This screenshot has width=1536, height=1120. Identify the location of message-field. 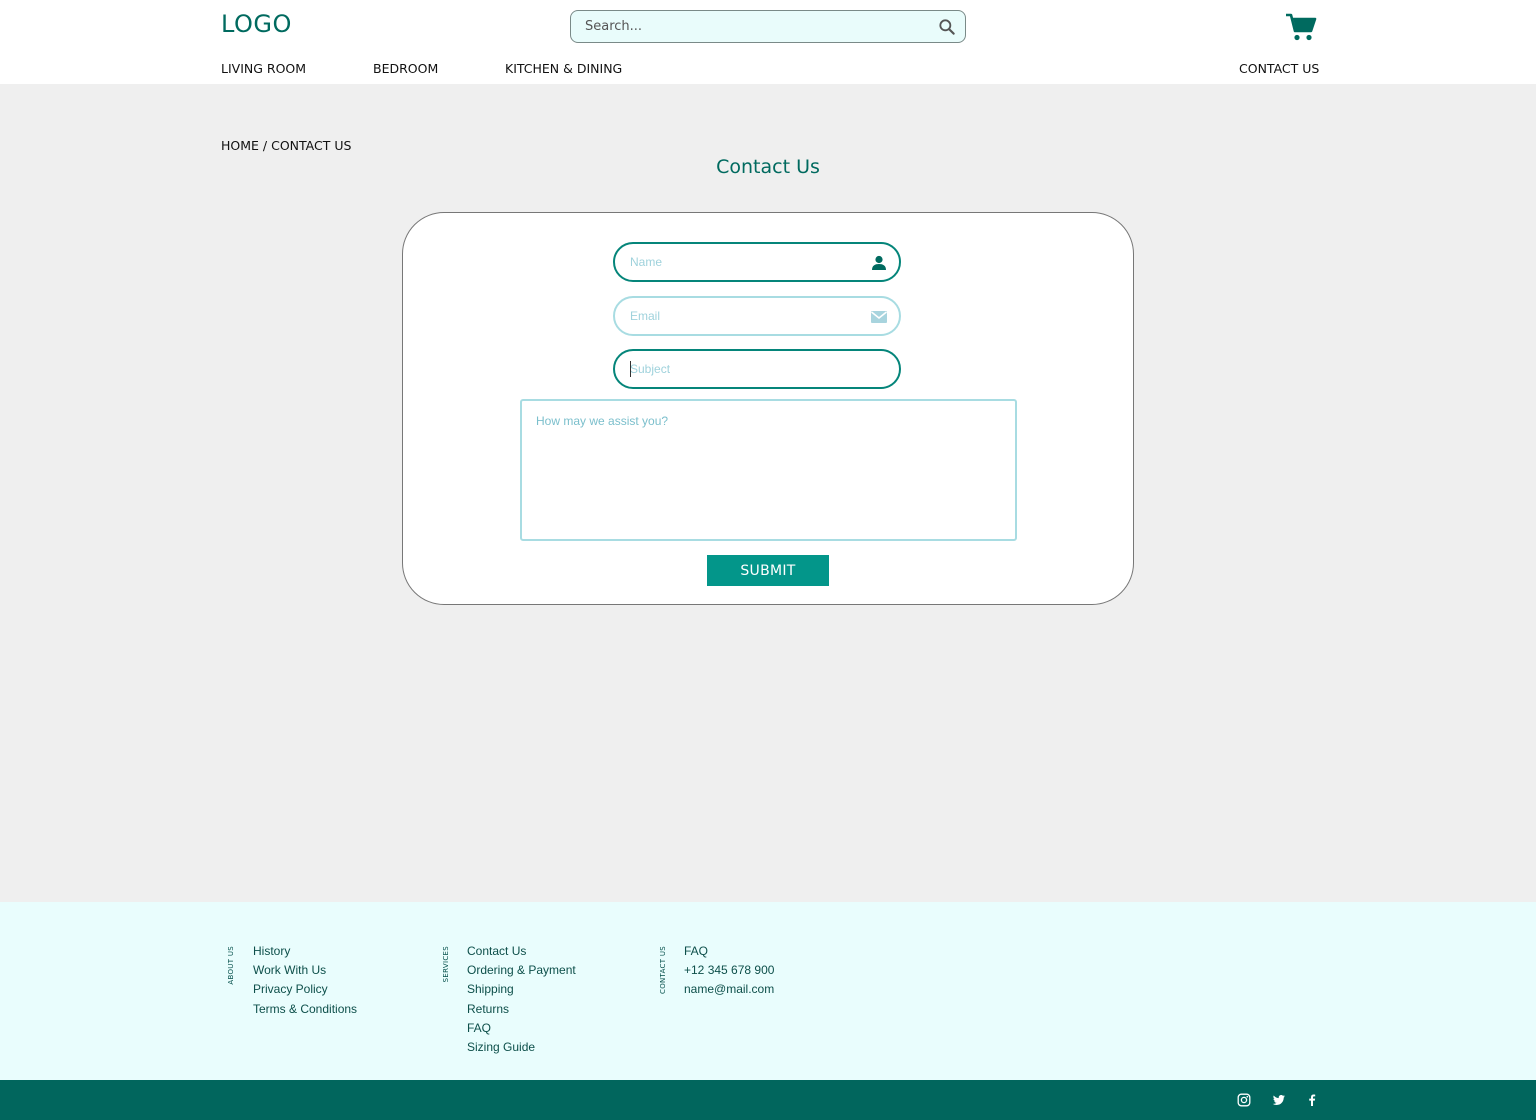
(768, 470).